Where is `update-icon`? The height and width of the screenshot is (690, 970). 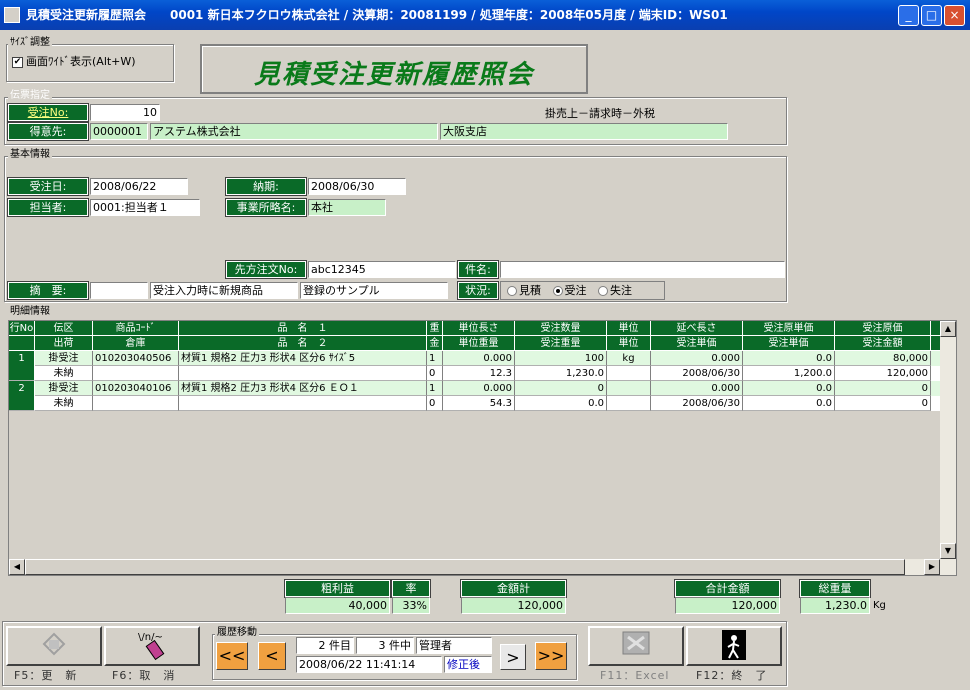
update-icon is located at coordinates (54, 644).